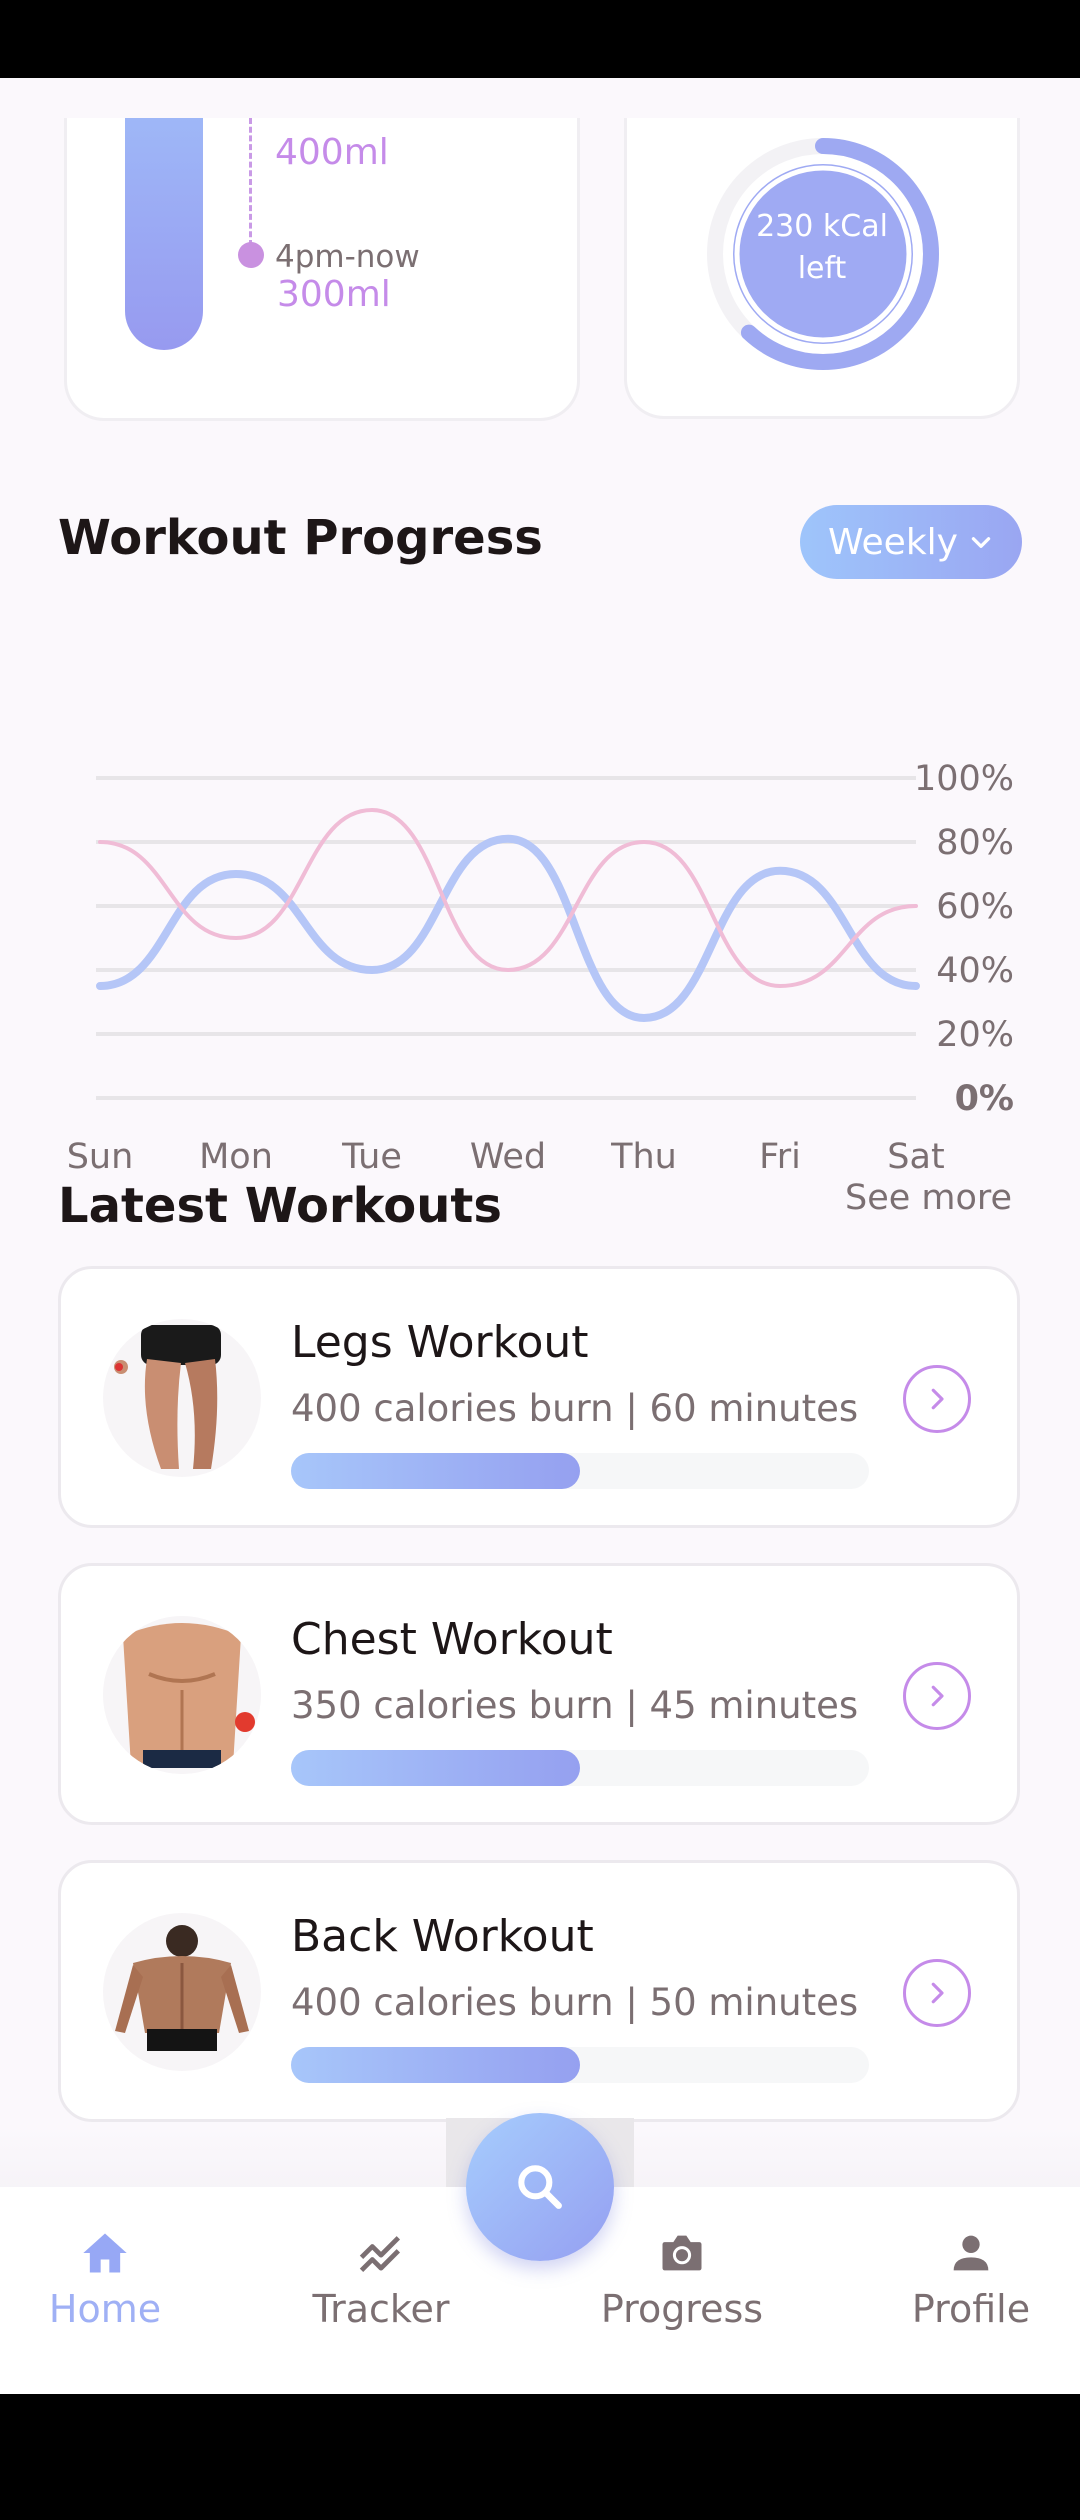 The width and height of the screenshot is (1080, 2520). I want to click on calories-left-text: 230 kCal left, so click(822, 248).